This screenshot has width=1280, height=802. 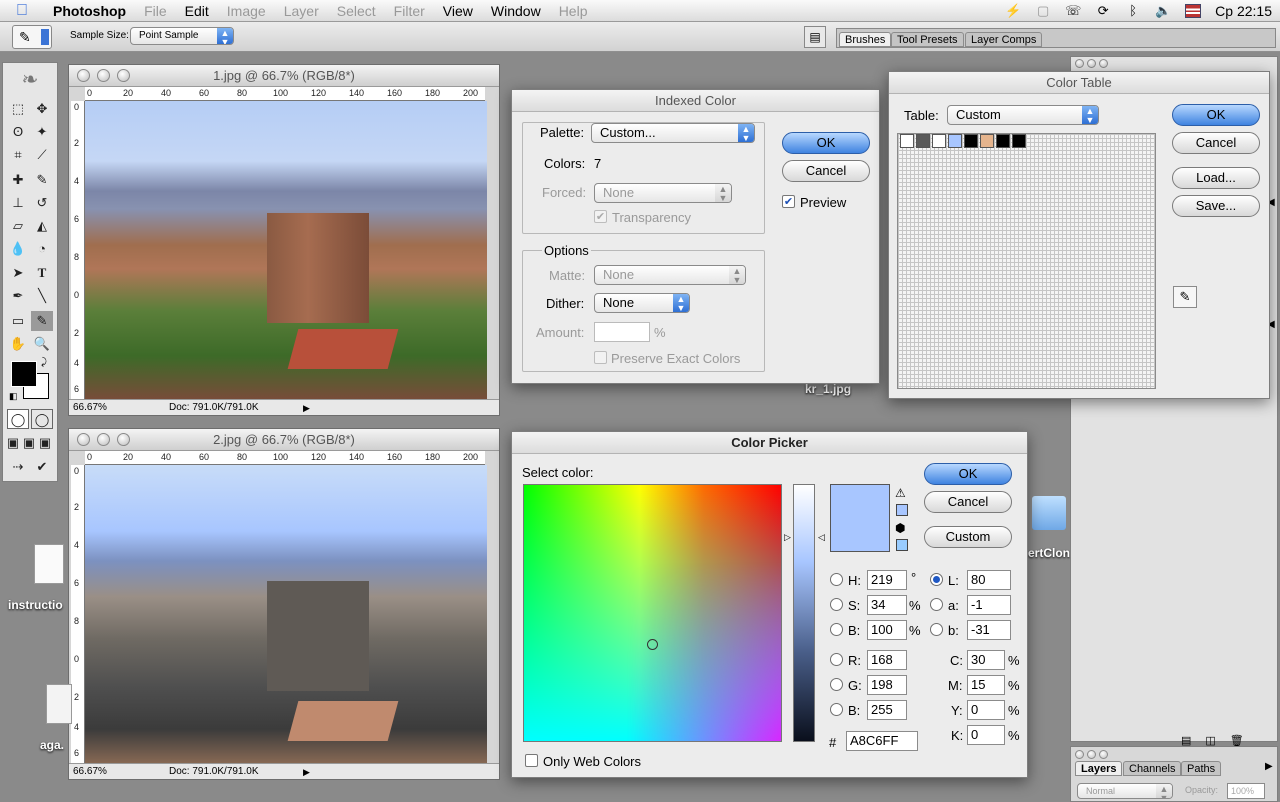 I want to click on palette-menu-arrow-icon: ▶, so click(x=1269, y=766).